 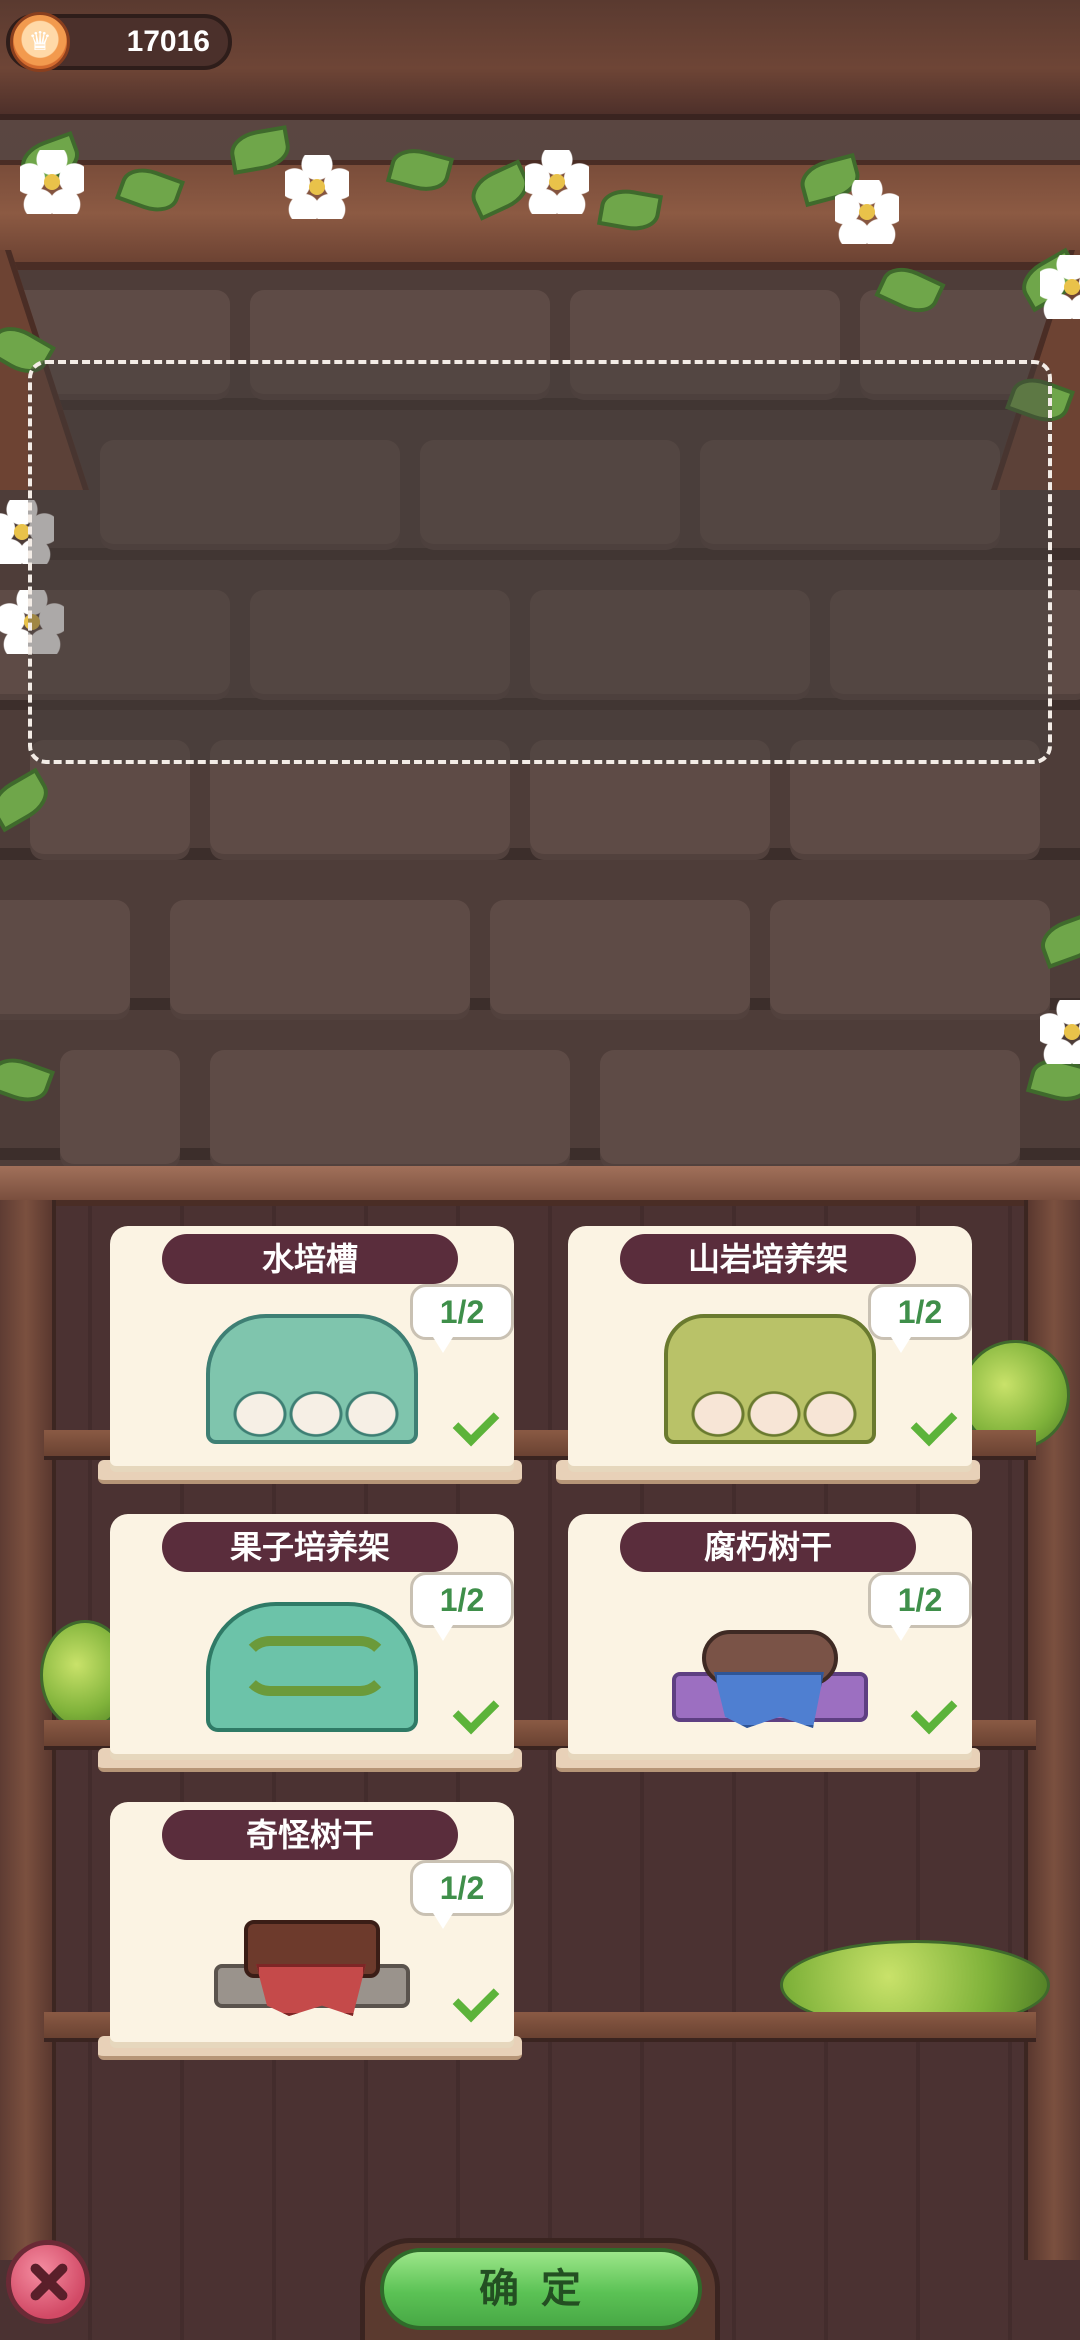 I want to click on close-icon, so click(x=48, y=2282).